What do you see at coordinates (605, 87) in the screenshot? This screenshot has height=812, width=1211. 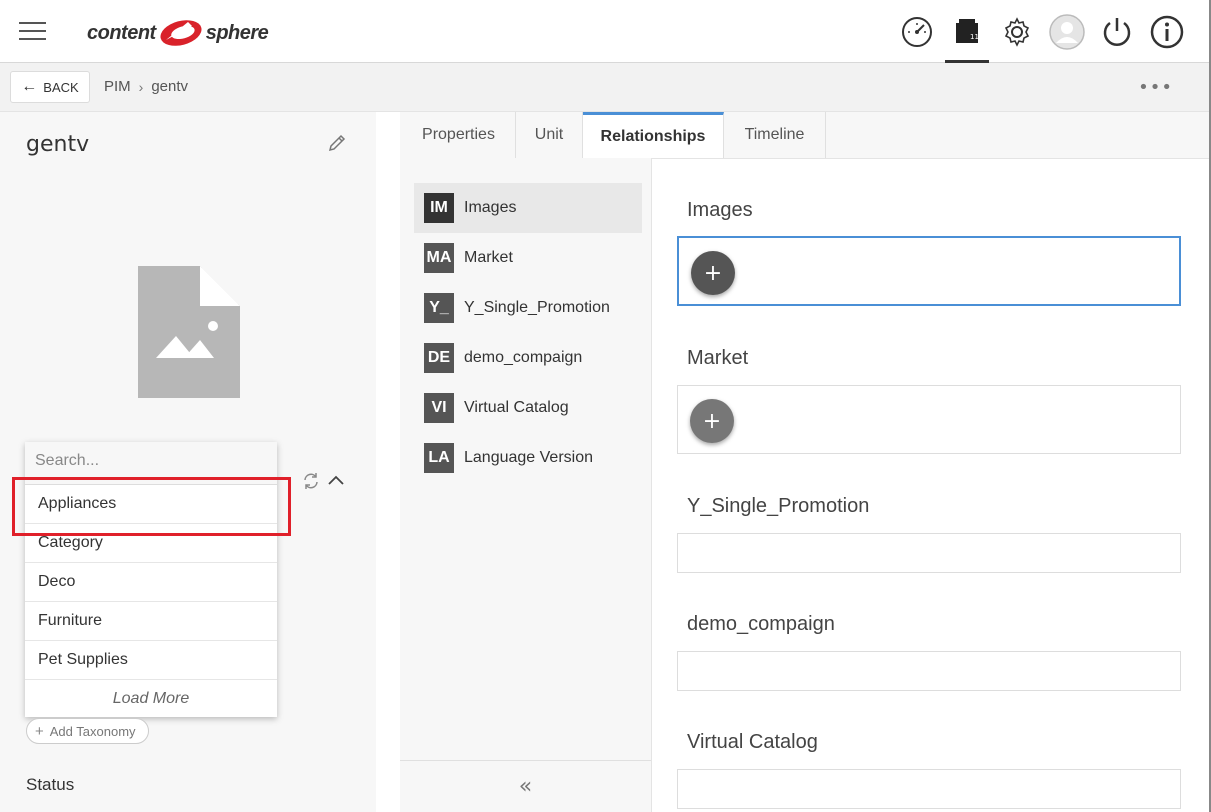 I see `breadcrumb-bar: ← BACK PIM › gentv •••` at bounding box center [605, 87].